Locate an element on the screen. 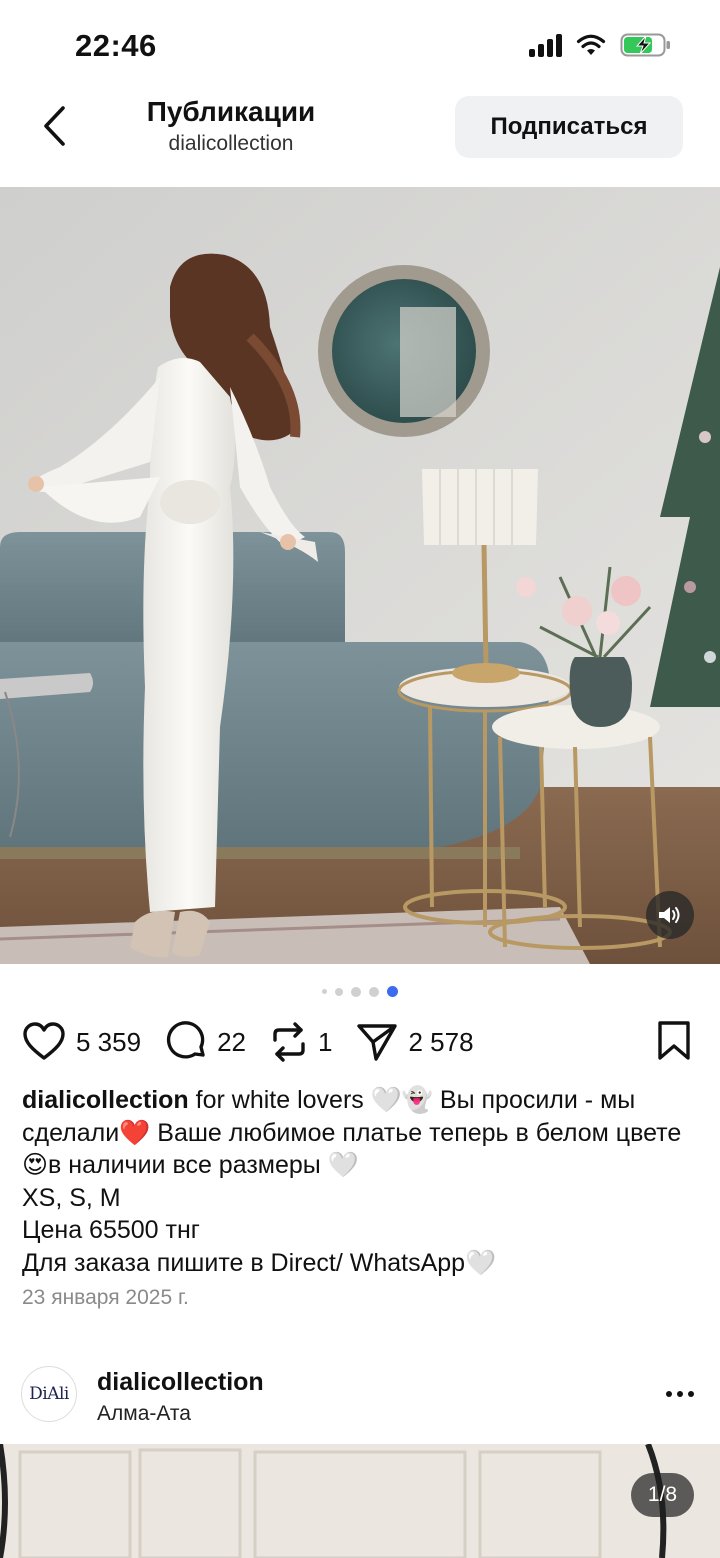 The image size is (720, 1558). comment-icon is located at coordinates (185, 1040).